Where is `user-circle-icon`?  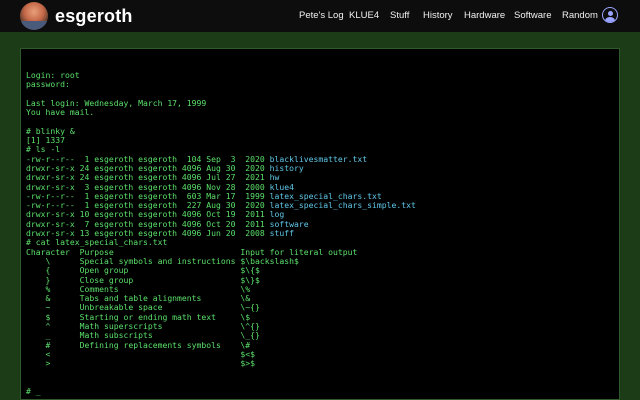
user-circle-icon is located at coordinates (610, 15).